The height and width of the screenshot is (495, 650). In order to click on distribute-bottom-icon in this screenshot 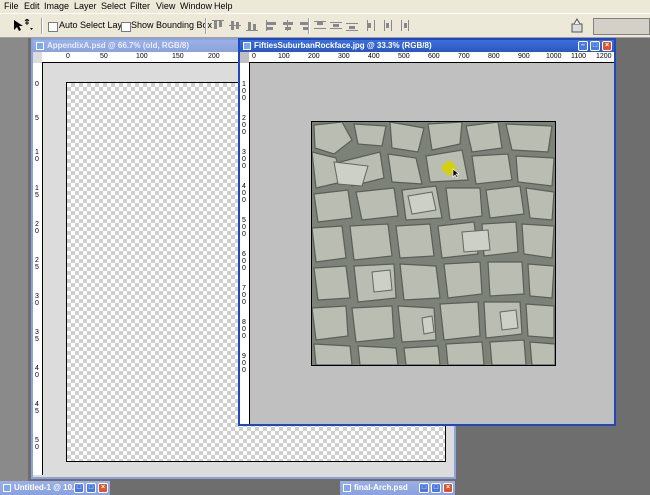, I will do `click(352, 25)`.